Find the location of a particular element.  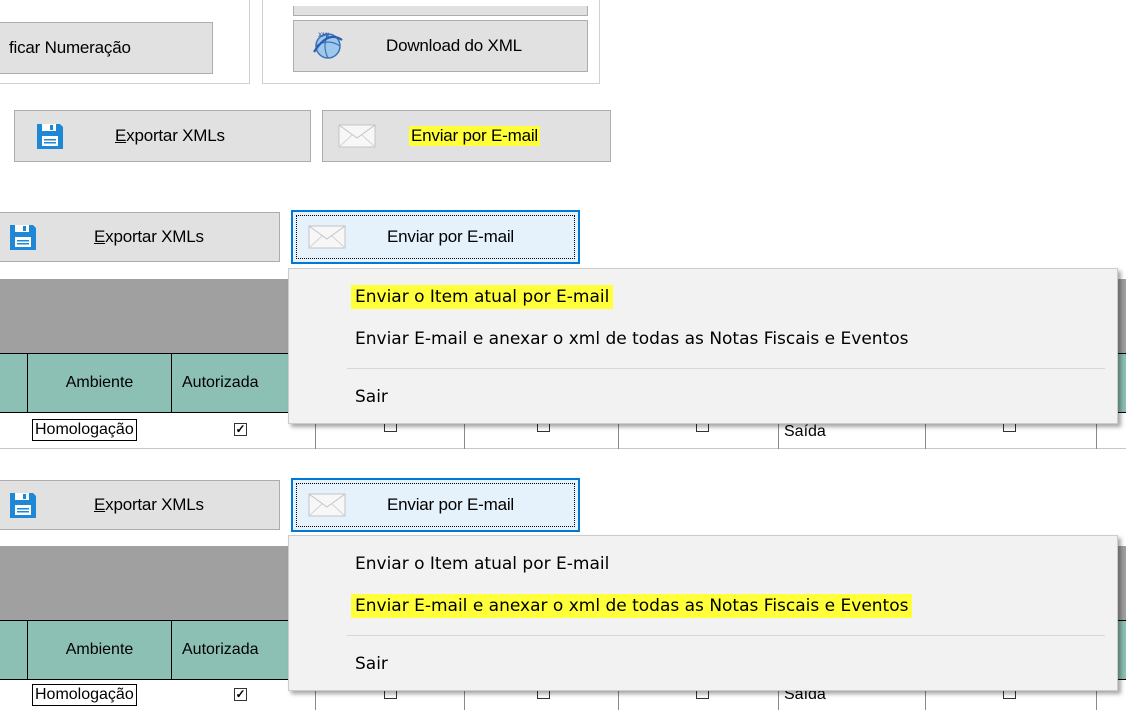

send-email-button-3: Enviar por E-mail is located at coordinates (435, 505).